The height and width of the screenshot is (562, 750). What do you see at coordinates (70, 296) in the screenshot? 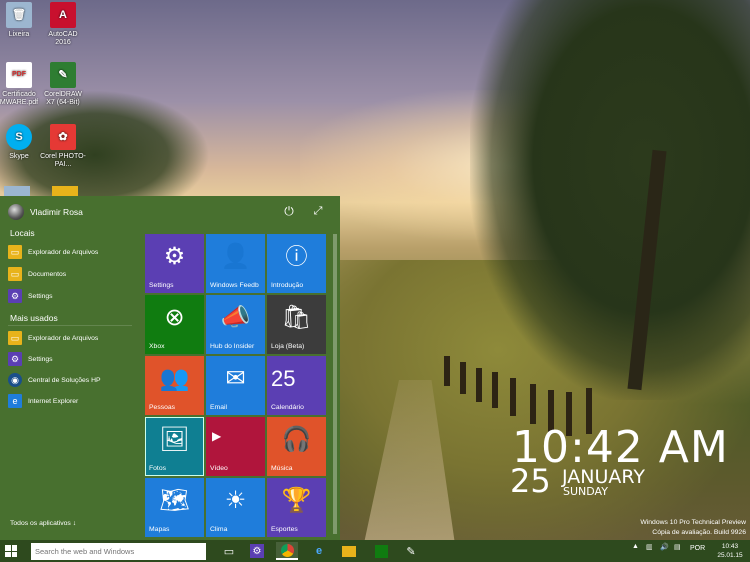
I see `menu-item-settings: ⚙ Settings` at bounding box center [70, 296].